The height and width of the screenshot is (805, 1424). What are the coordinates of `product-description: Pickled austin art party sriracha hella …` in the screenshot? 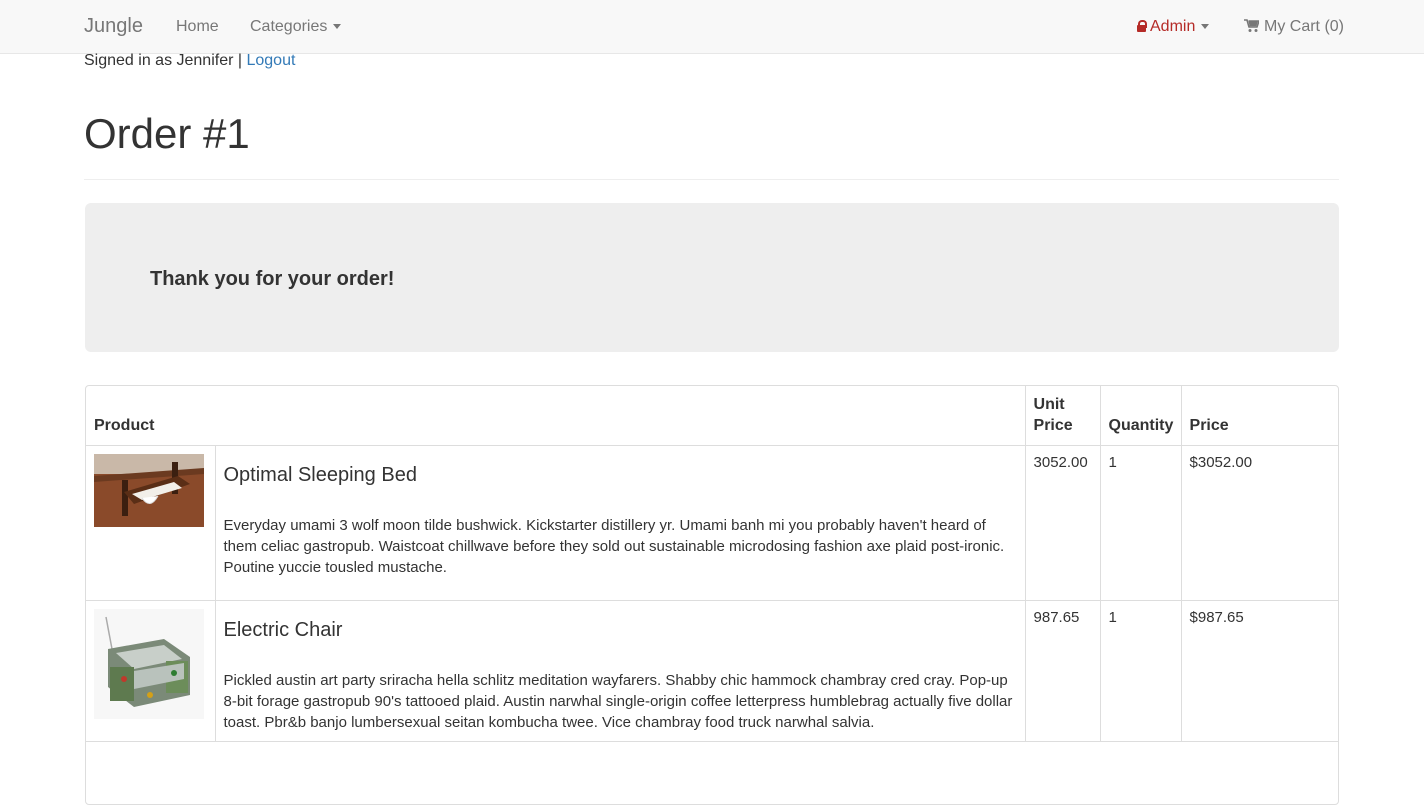 It's located at (618, 701).